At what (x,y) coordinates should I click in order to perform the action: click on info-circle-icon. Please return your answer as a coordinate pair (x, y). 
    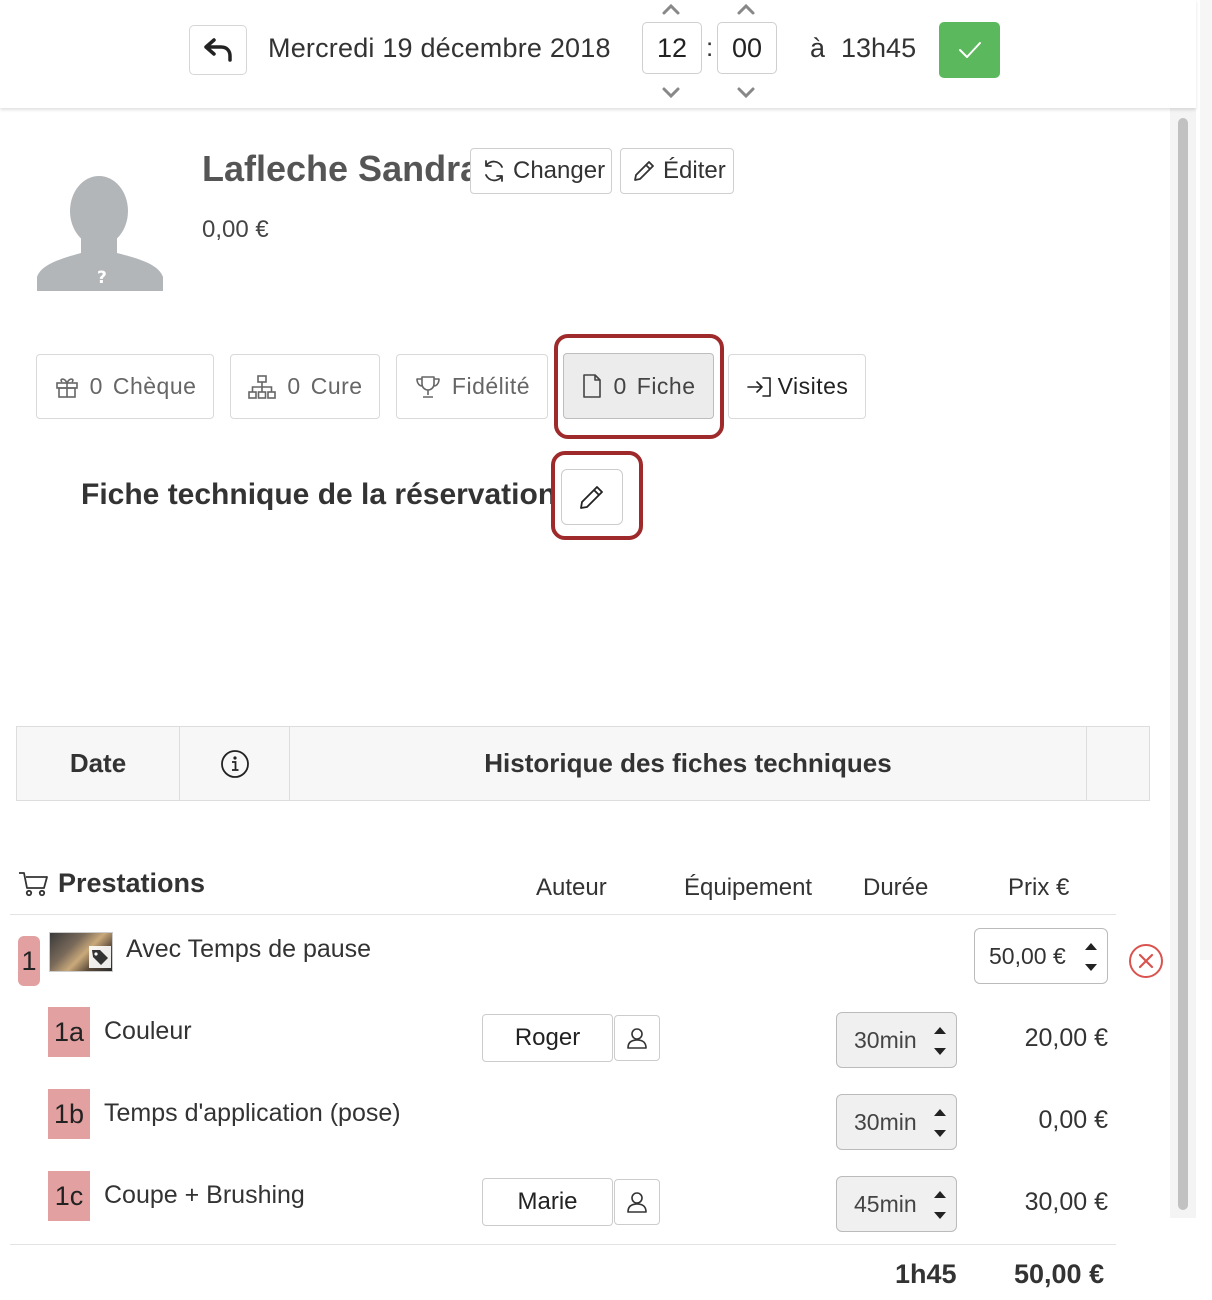
    Looking at the image, I should click on (235, 764).